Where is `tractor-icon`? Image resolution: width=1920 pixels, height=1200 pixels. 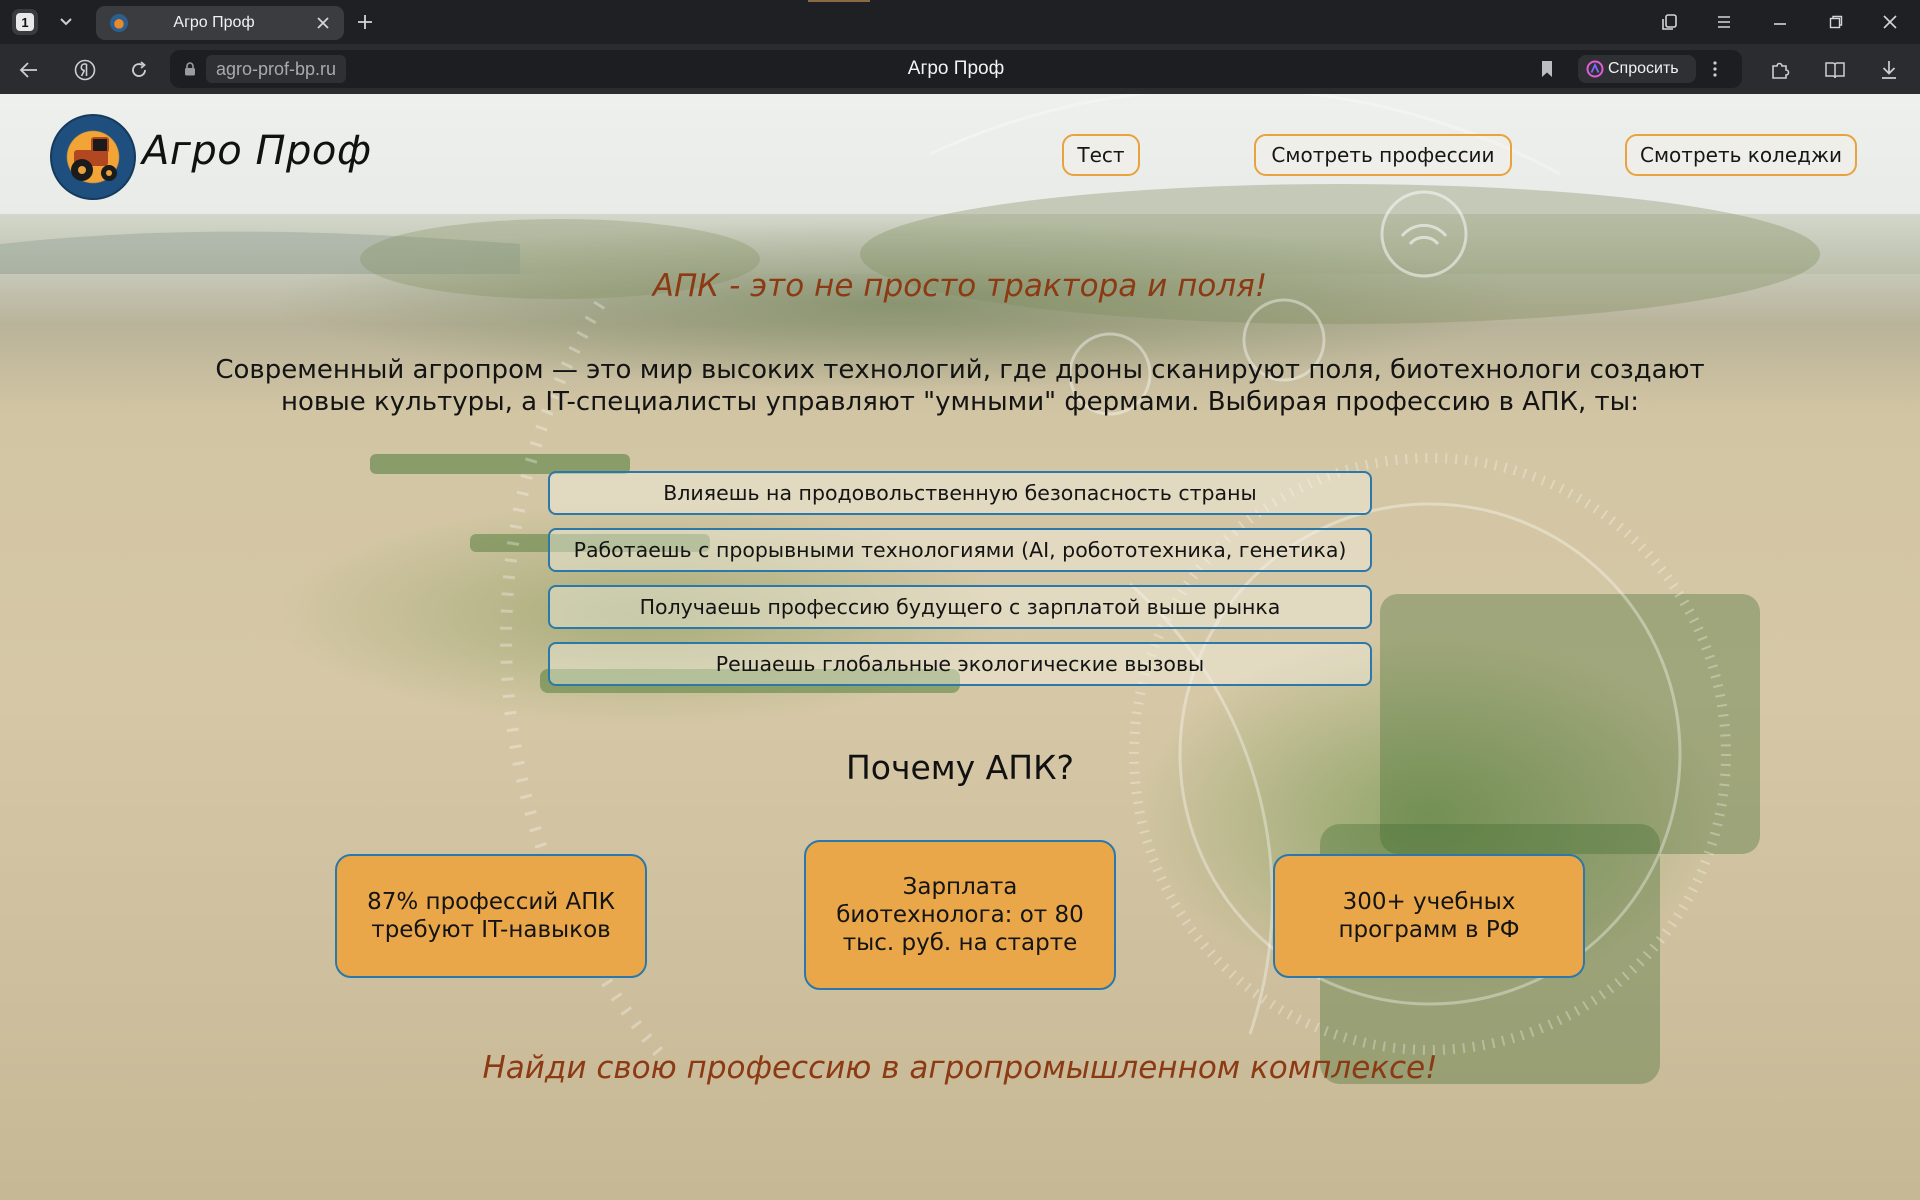 tractor-icon is located at coordinates (94, 159).